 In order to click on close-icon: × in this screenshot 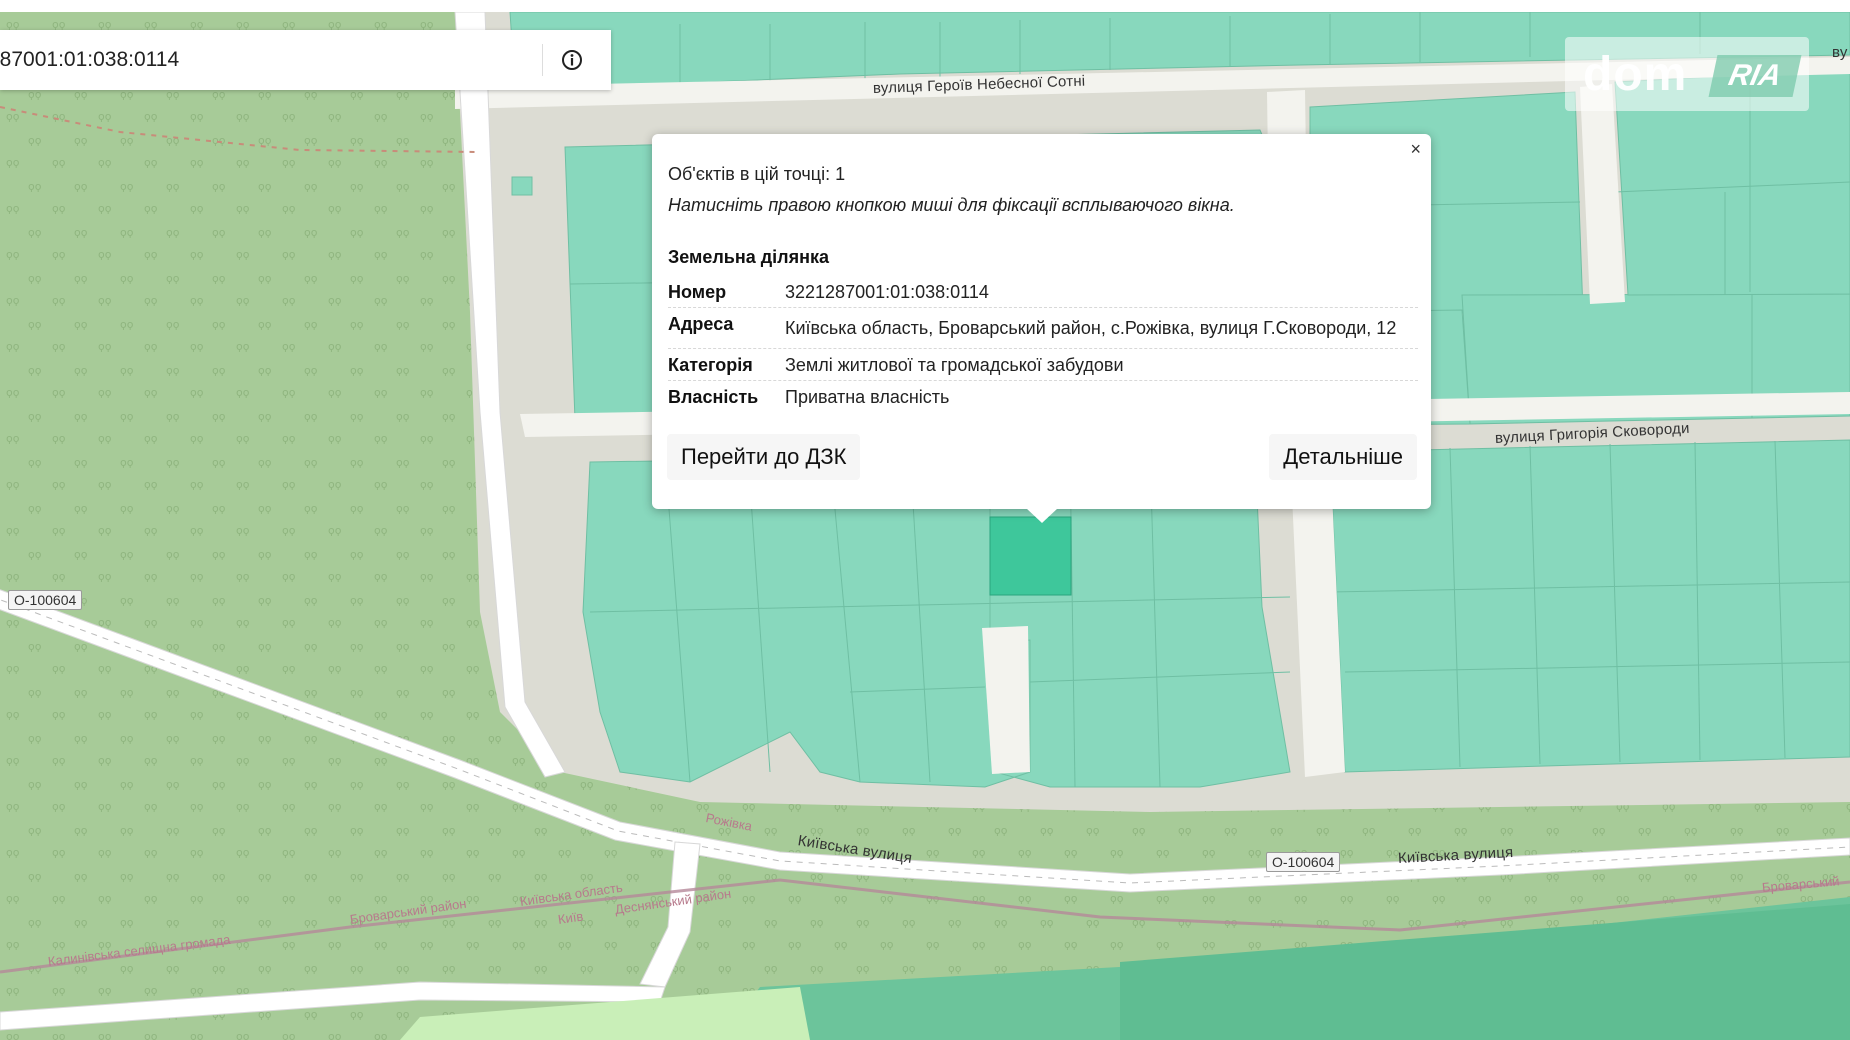, I will do `click(1415, 149)`.